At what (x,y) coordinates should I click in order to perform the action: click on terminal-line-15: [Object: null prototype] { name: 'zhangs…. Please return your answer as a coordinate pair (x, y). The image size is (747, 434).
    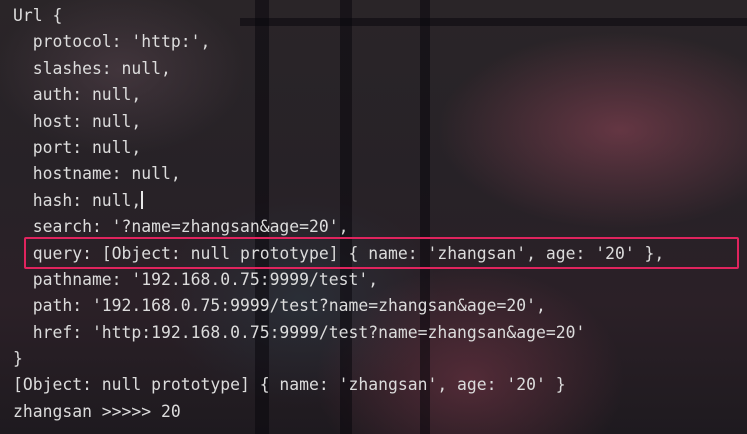
    Looking at the image, I should click on (289, 385).